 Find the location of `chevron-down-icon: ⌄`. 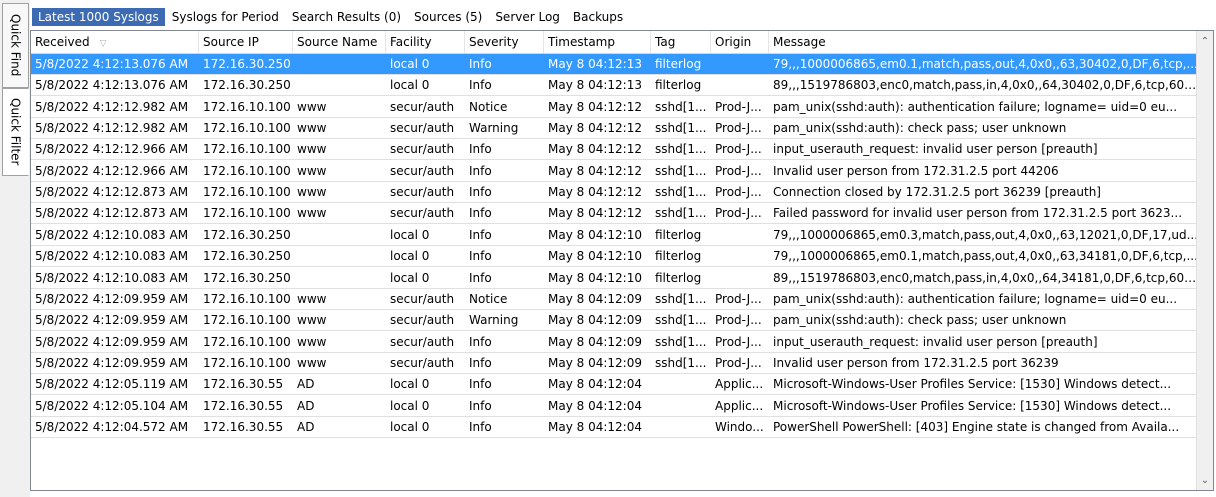

chevron-down-icon: ⌄ is located at coordinates (1205, 480).